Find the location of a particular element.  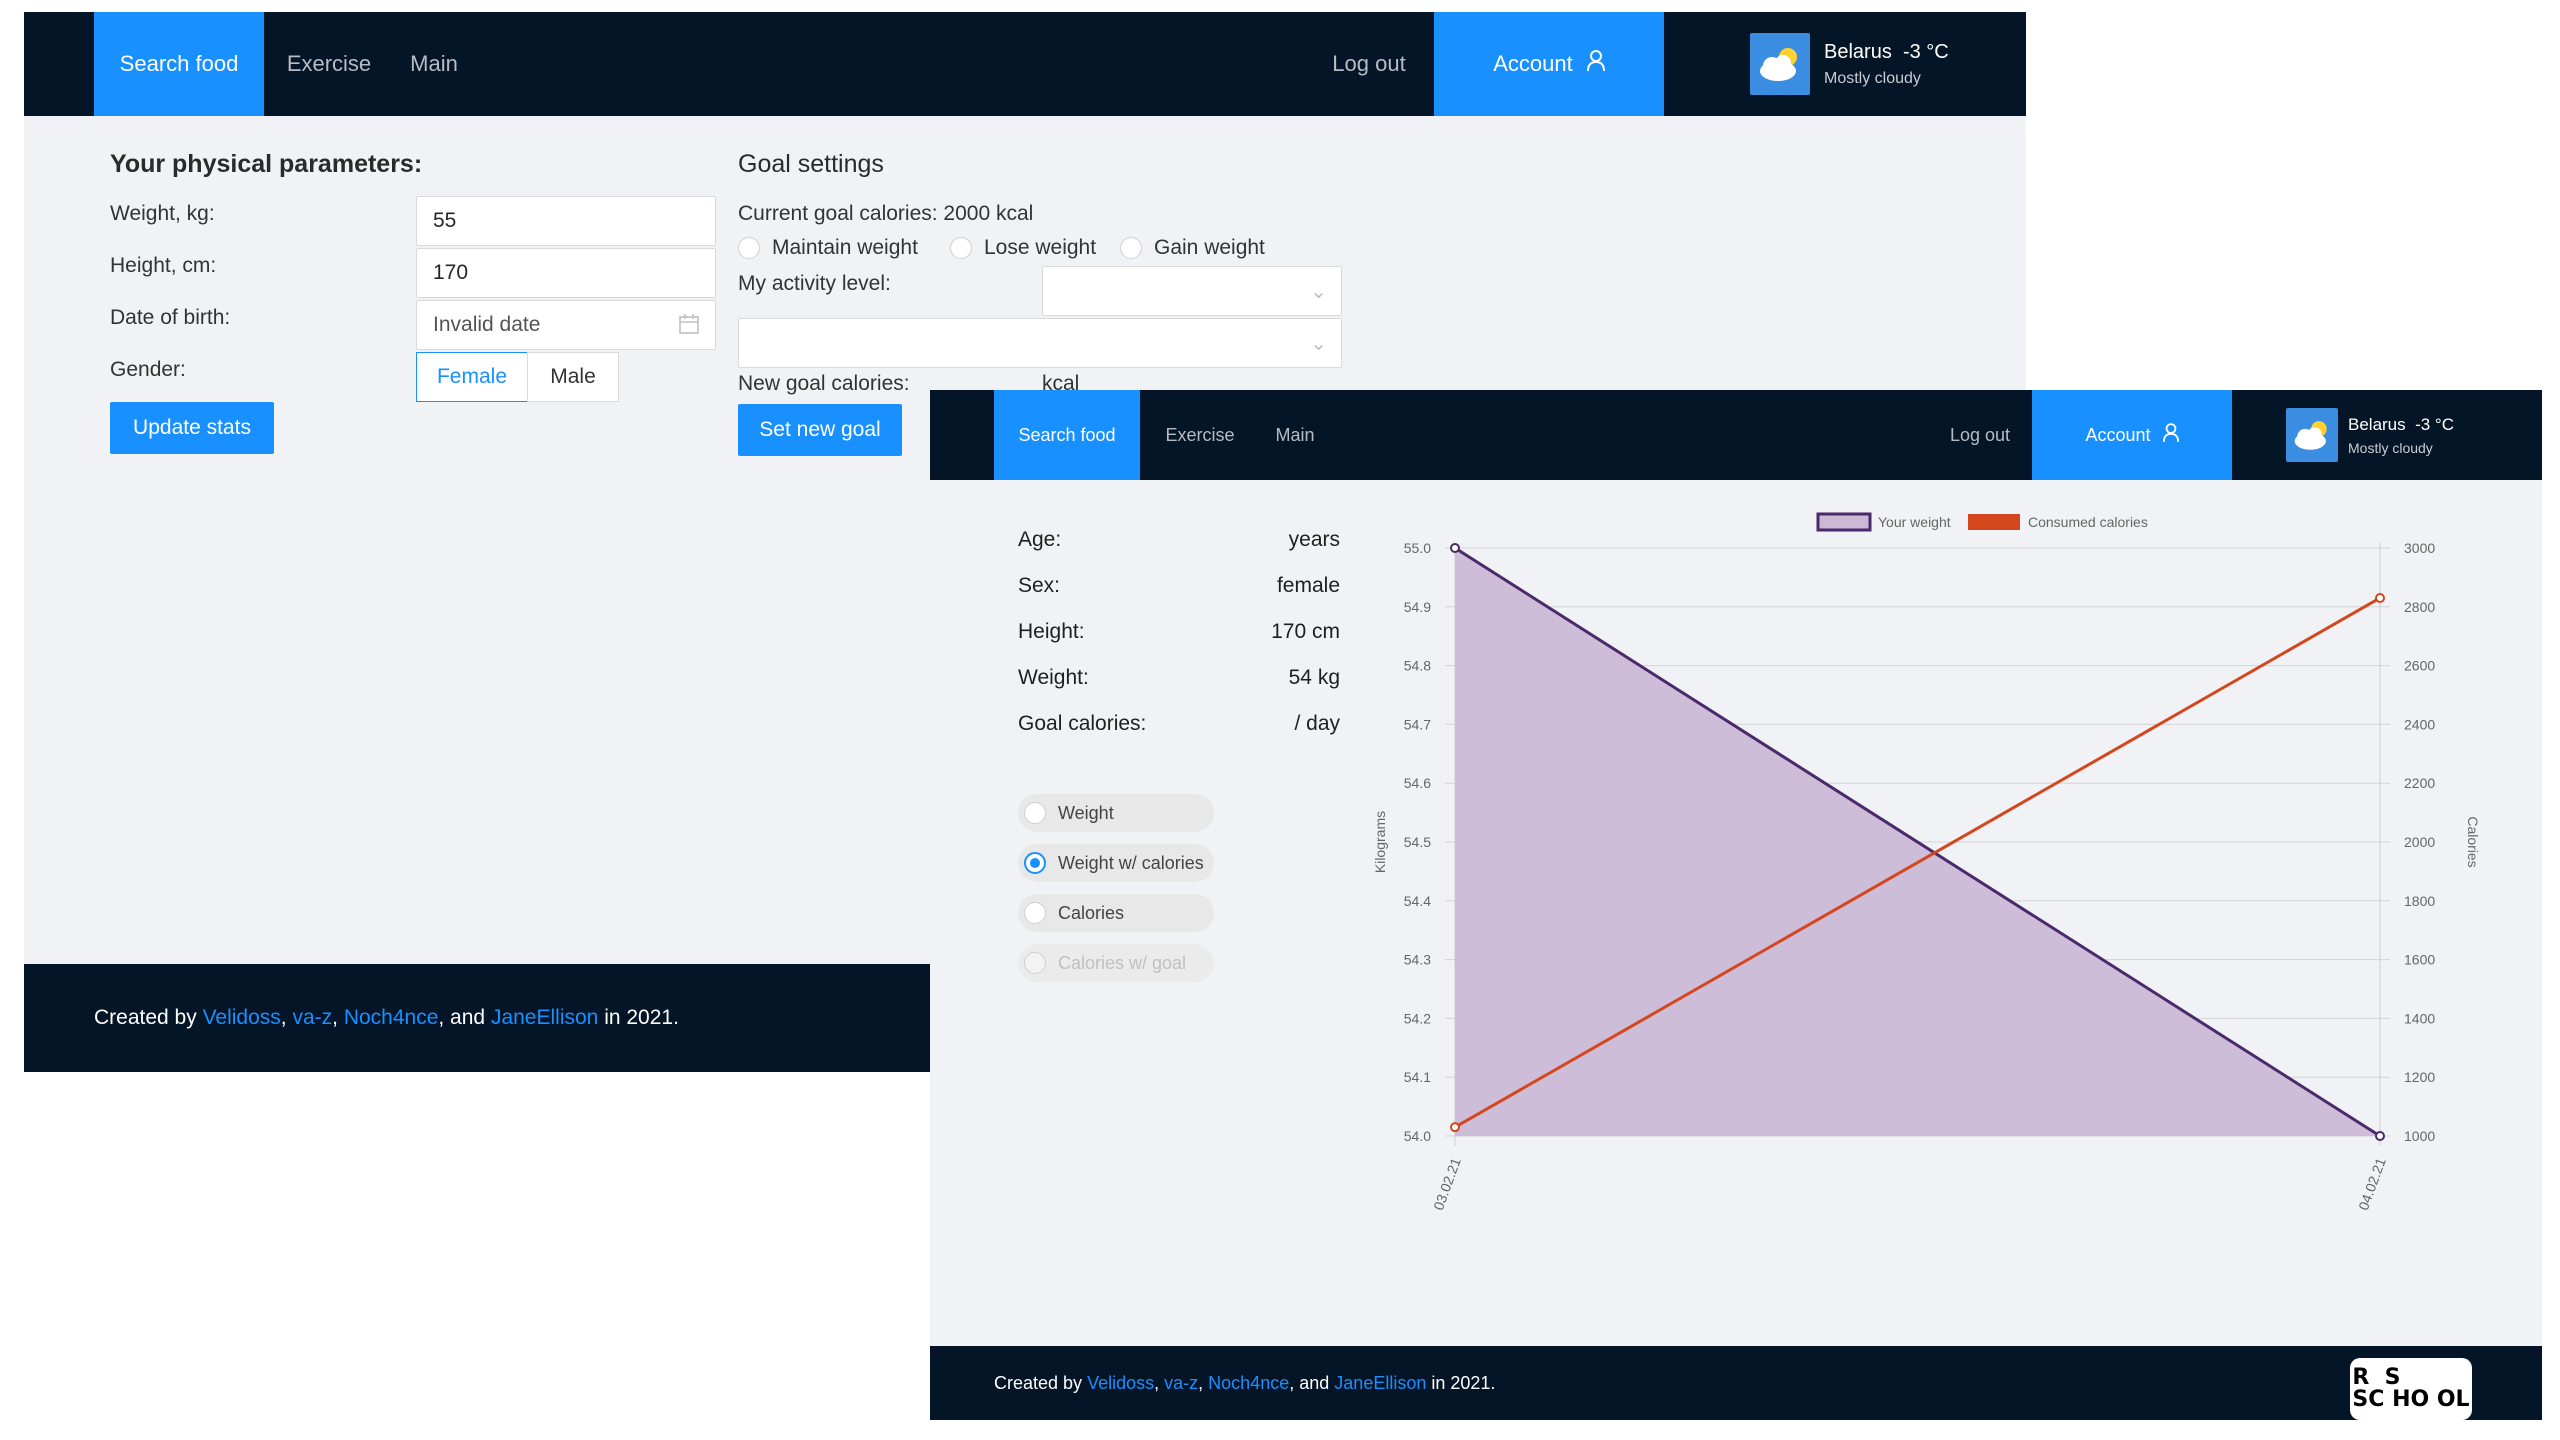

height-label: Height: is located at coordinates (1051, 631).